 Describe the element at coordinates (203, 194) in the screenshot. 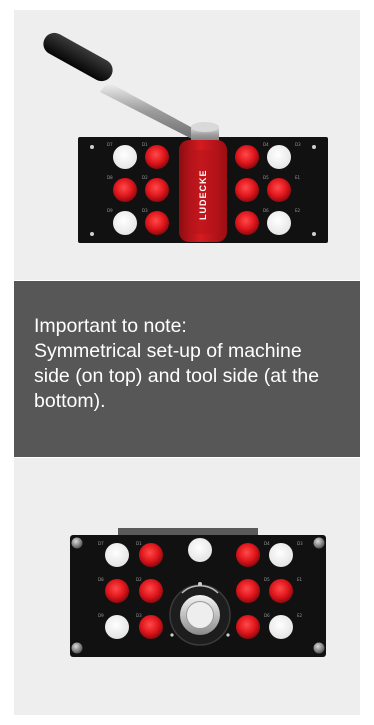

I see `handle-brand-logo: LUDECKE` at that location.